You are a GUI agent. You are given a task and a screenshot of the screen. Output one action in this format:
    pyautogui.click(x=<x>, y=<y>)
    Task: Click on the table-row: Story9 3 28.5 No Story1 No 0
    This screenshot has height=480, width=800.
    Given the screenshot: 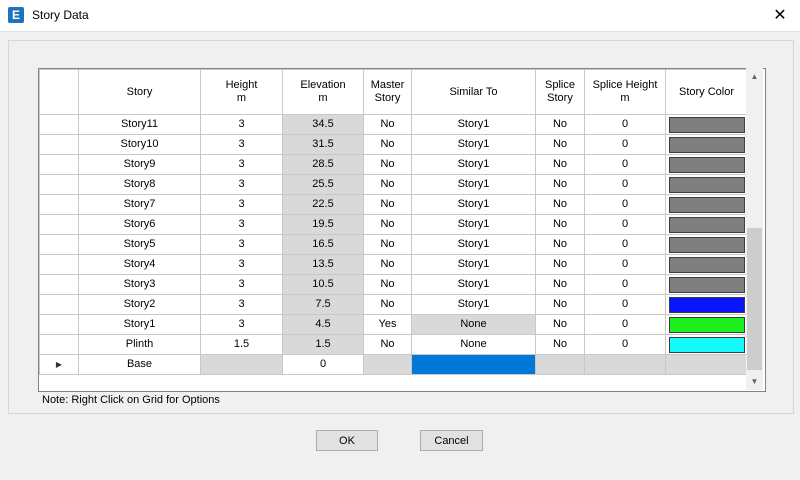 What is the action you would take?
    pyautogui.click(x=393, y=164)
    